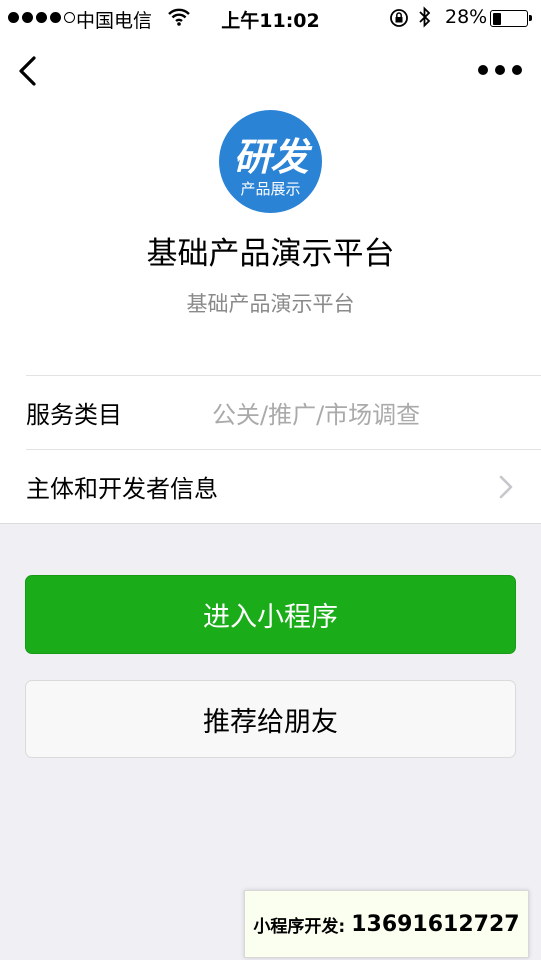 This screenshot has height=960, width=541. What do you see at coordinates (500, 70) in the screenshot?
I see `more-options-button` at bounding box center [500, 70].